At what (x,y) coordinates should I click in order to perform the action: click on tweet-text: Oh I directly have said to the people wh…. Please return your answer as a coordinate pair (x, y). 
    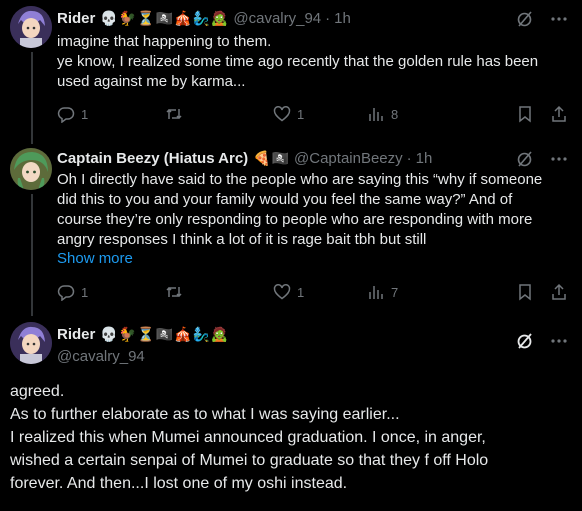
    Looking at the image, I should click on (313, 210).